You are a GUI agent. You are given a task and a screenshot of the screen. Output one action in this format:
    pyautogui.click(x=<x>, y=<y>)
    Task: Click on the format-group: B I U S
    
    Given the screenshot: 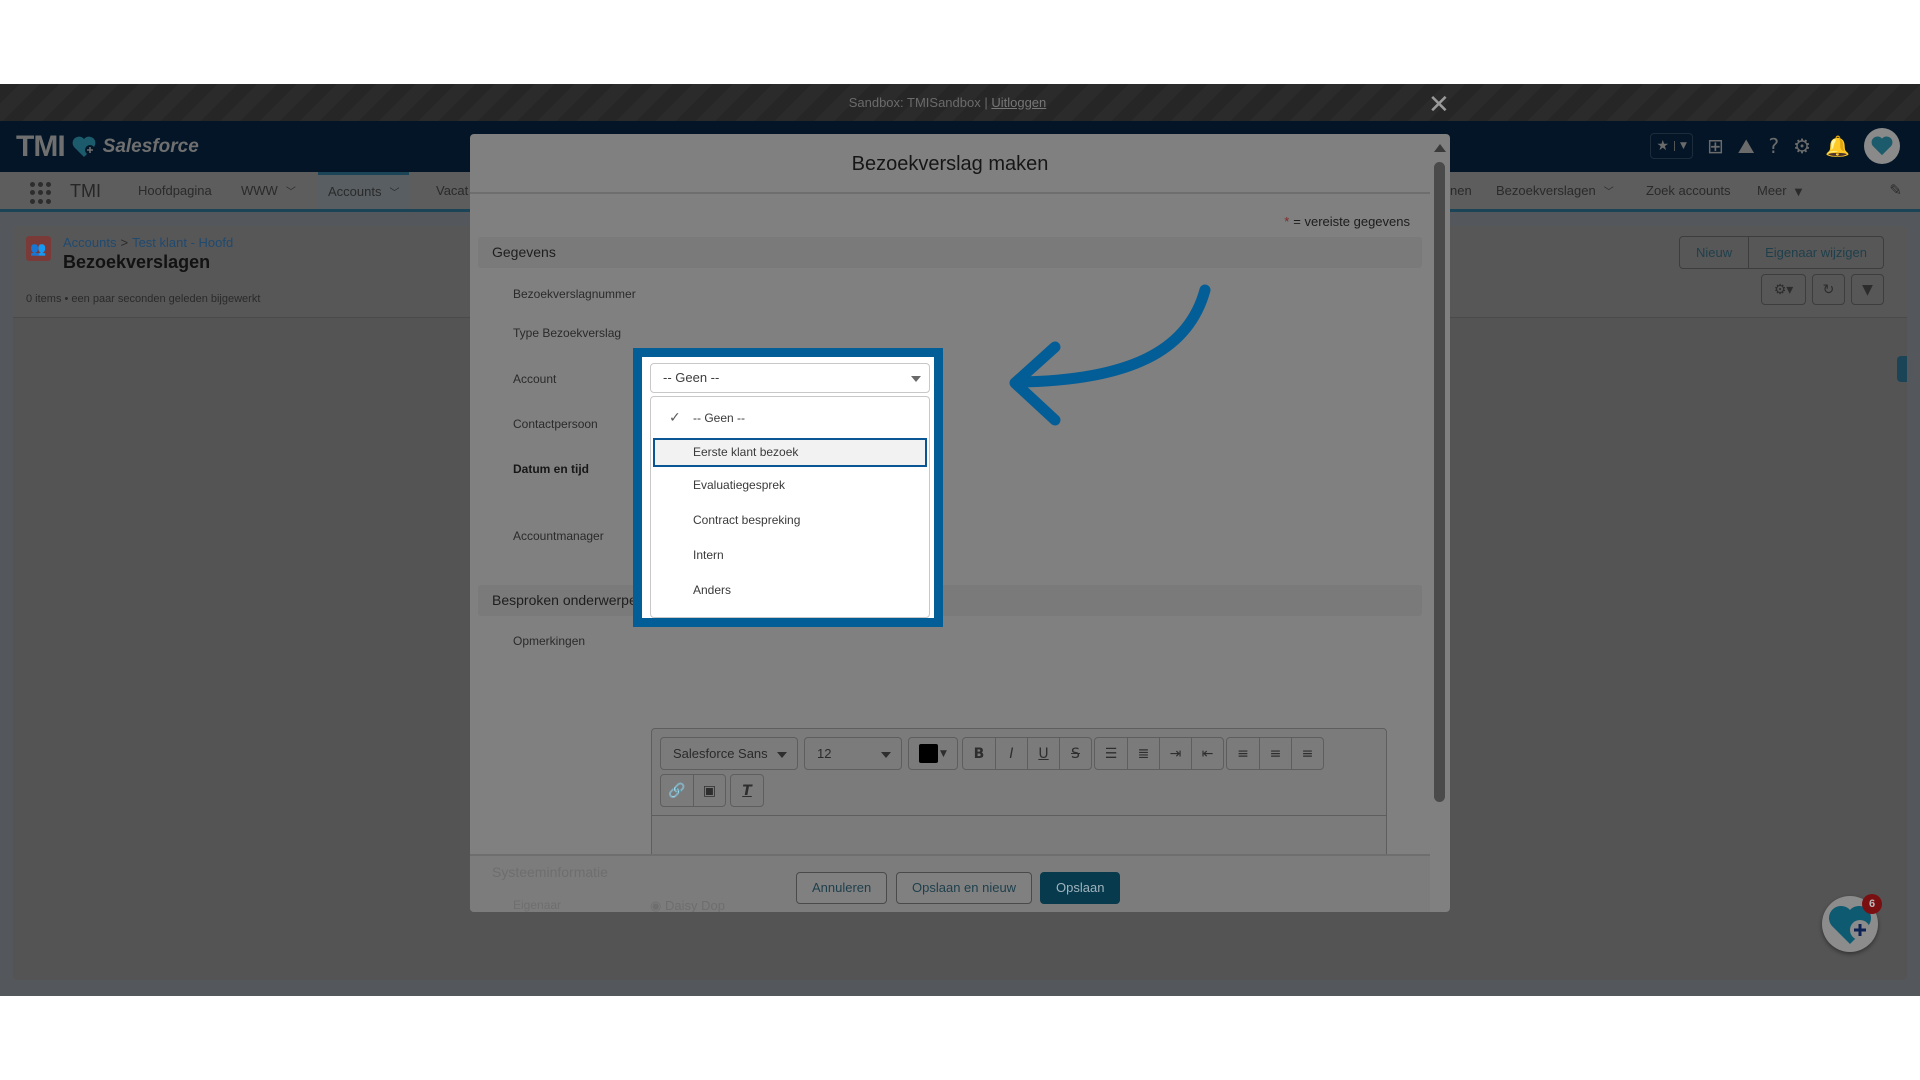 What is the action you would take?
    pyautogui.click(x=1027, y=753)
    